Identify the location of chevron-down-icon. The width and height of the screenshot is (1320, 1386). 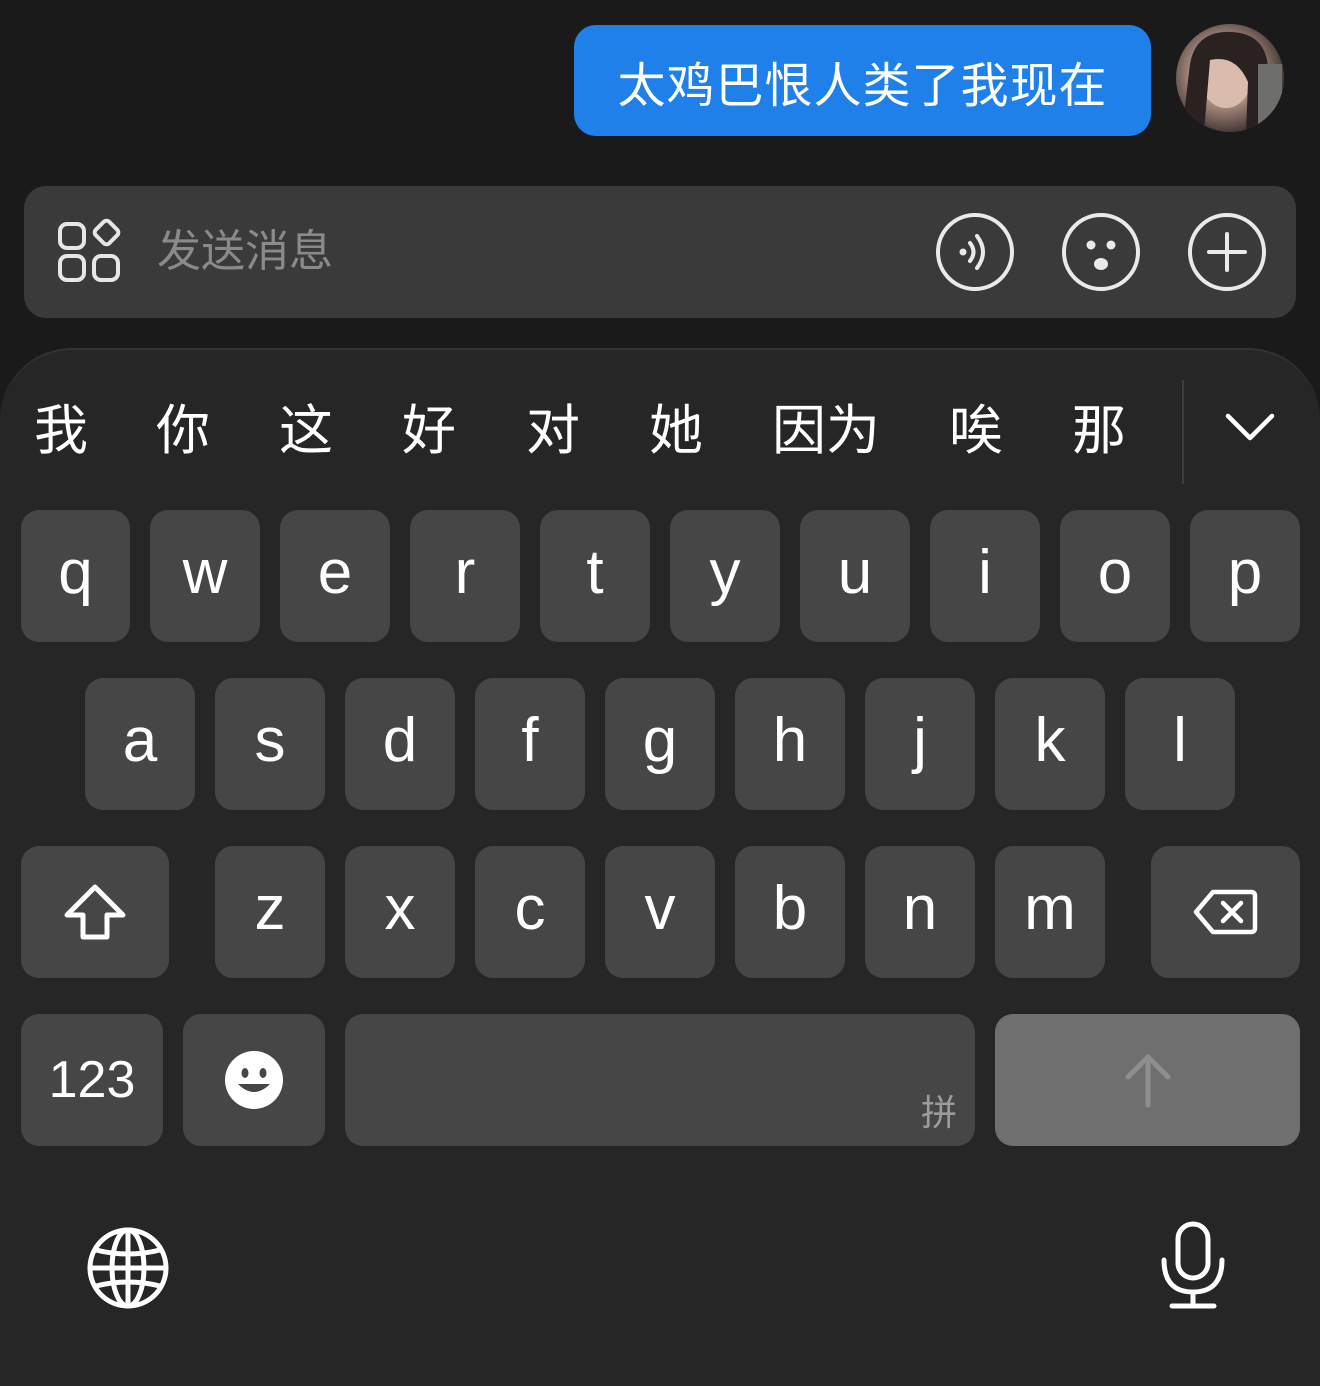
(1250, 426).